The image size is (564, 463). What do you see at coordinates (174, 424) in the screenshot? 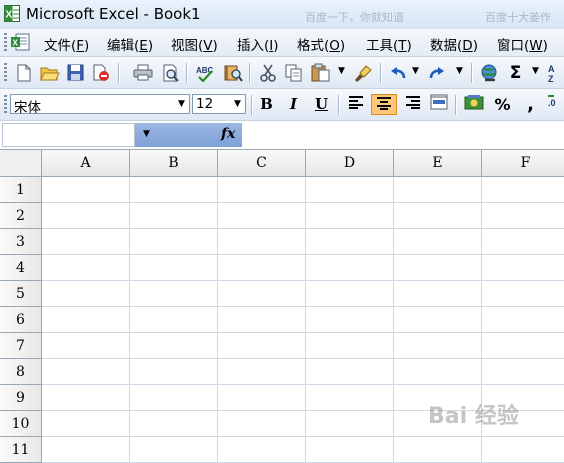
I see `cell-b10` at bounding box center [174, 424].